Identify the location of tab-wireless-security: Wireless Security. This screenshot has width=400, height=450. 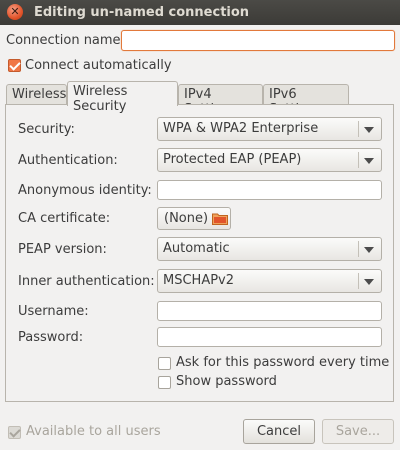
(122, 97).